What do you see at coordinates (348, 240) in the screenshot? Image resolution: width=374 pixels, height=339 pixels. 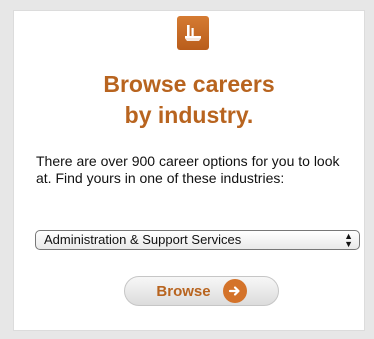 I see `updown-arrows-icon: ▲ ▼` at bounding box center [348, 240].